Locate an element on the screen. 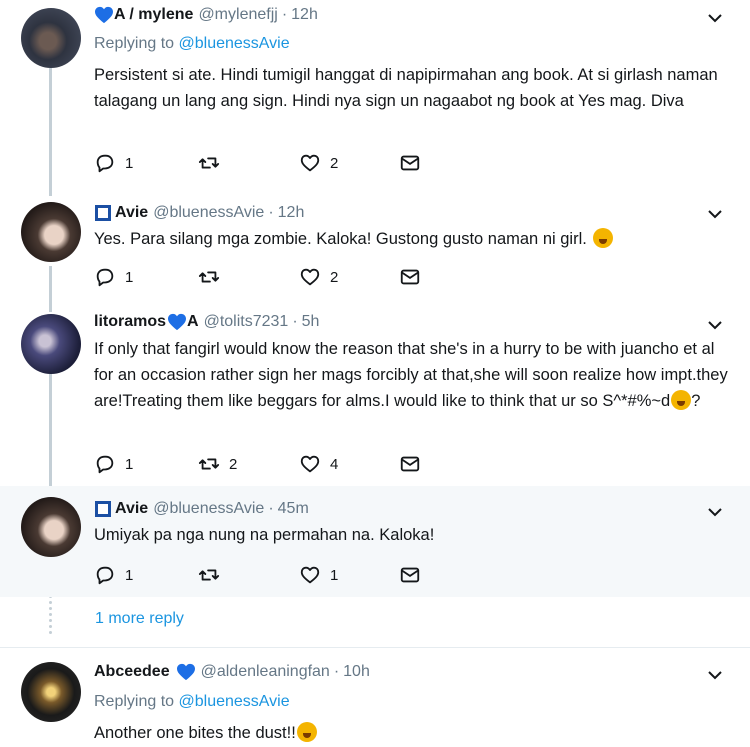  retweet-button: 2 is located at coordinates (248, 464).